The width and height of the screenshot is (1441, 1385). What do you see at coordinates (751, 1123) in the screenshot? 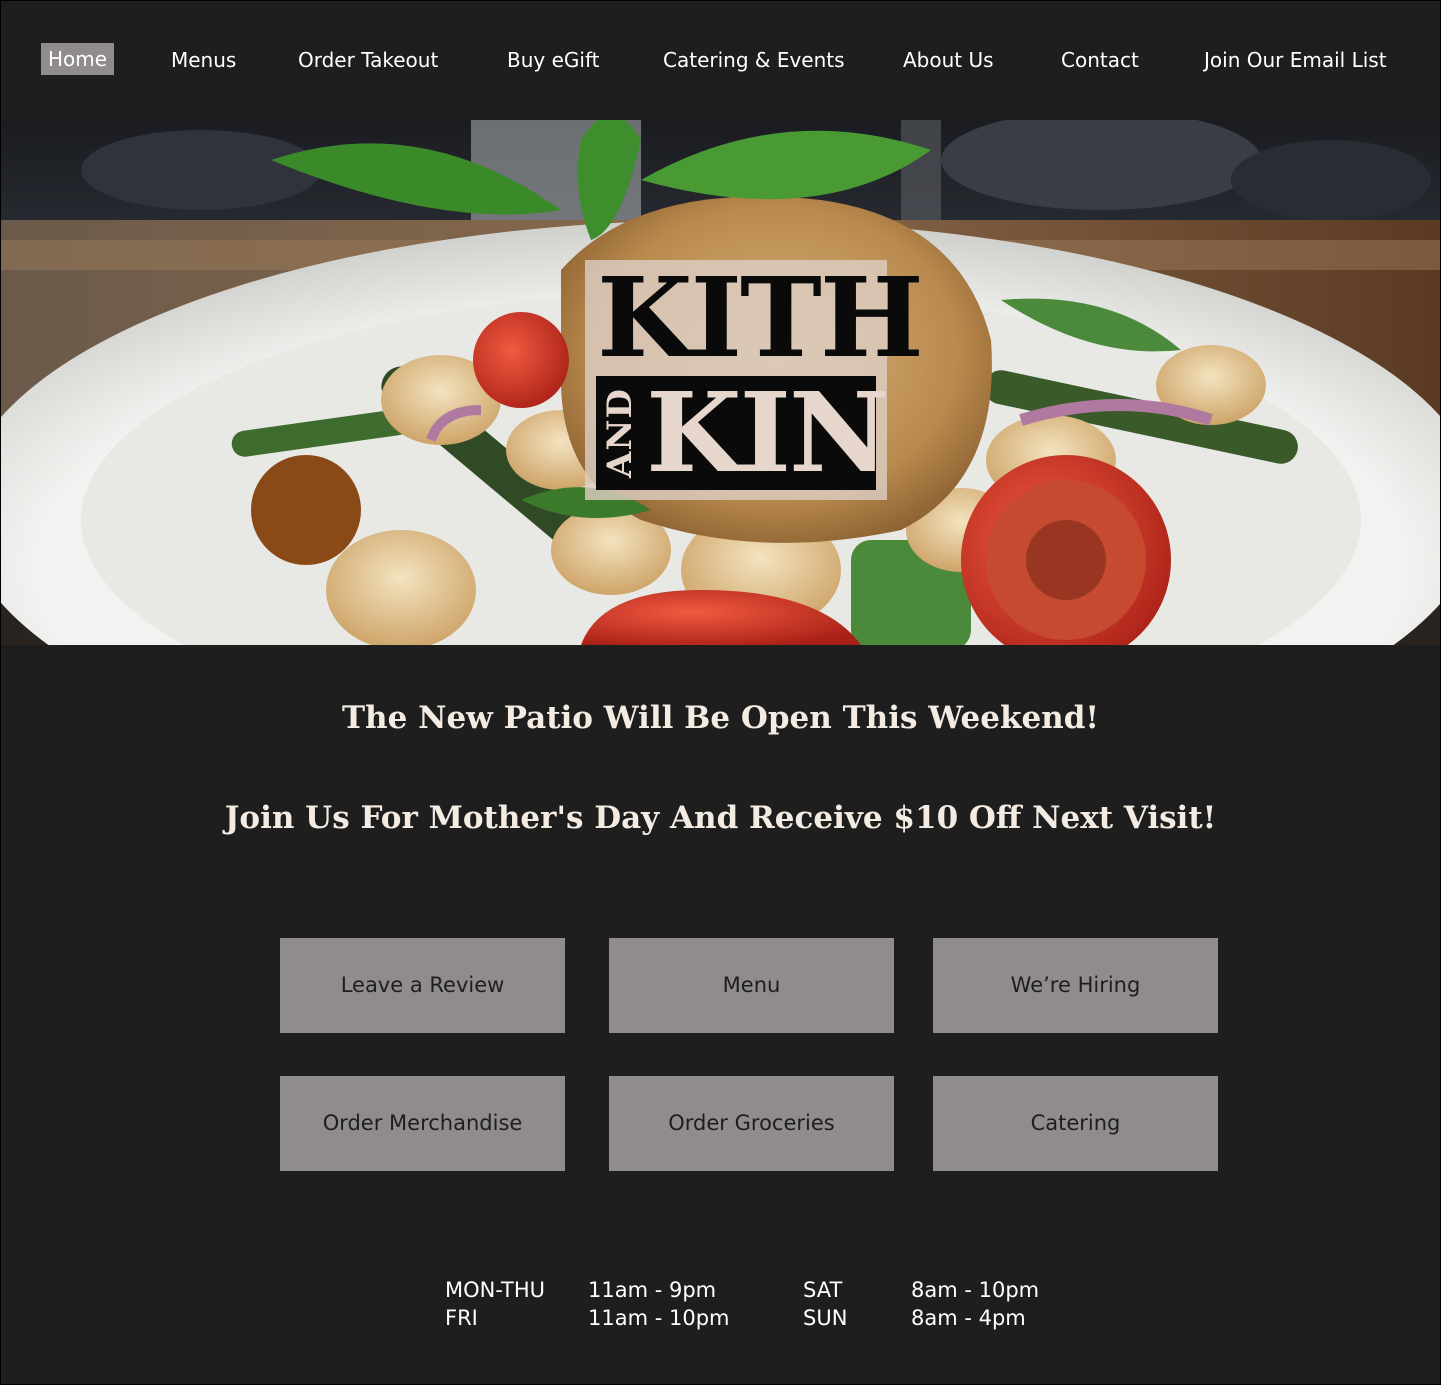
I see `order-groceries-button: Order Groceries` at bounding box center [751, 1123].